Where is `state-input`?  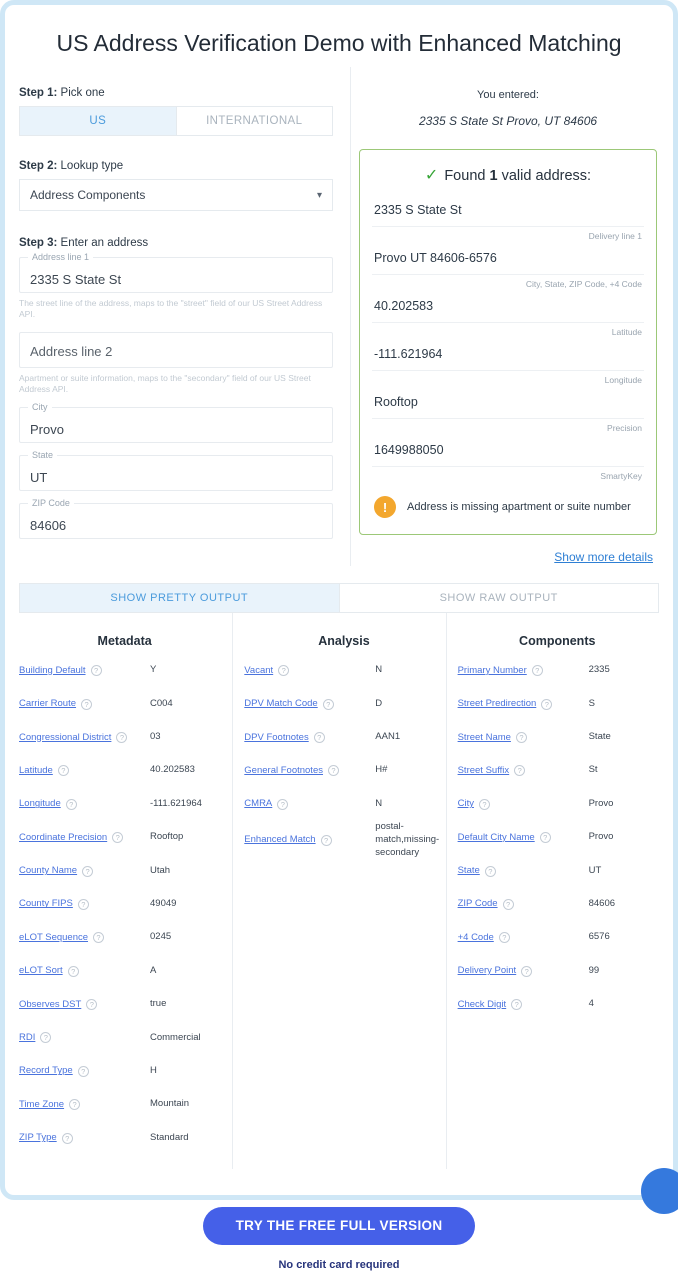
state-input is located at coordinates (176, 473).